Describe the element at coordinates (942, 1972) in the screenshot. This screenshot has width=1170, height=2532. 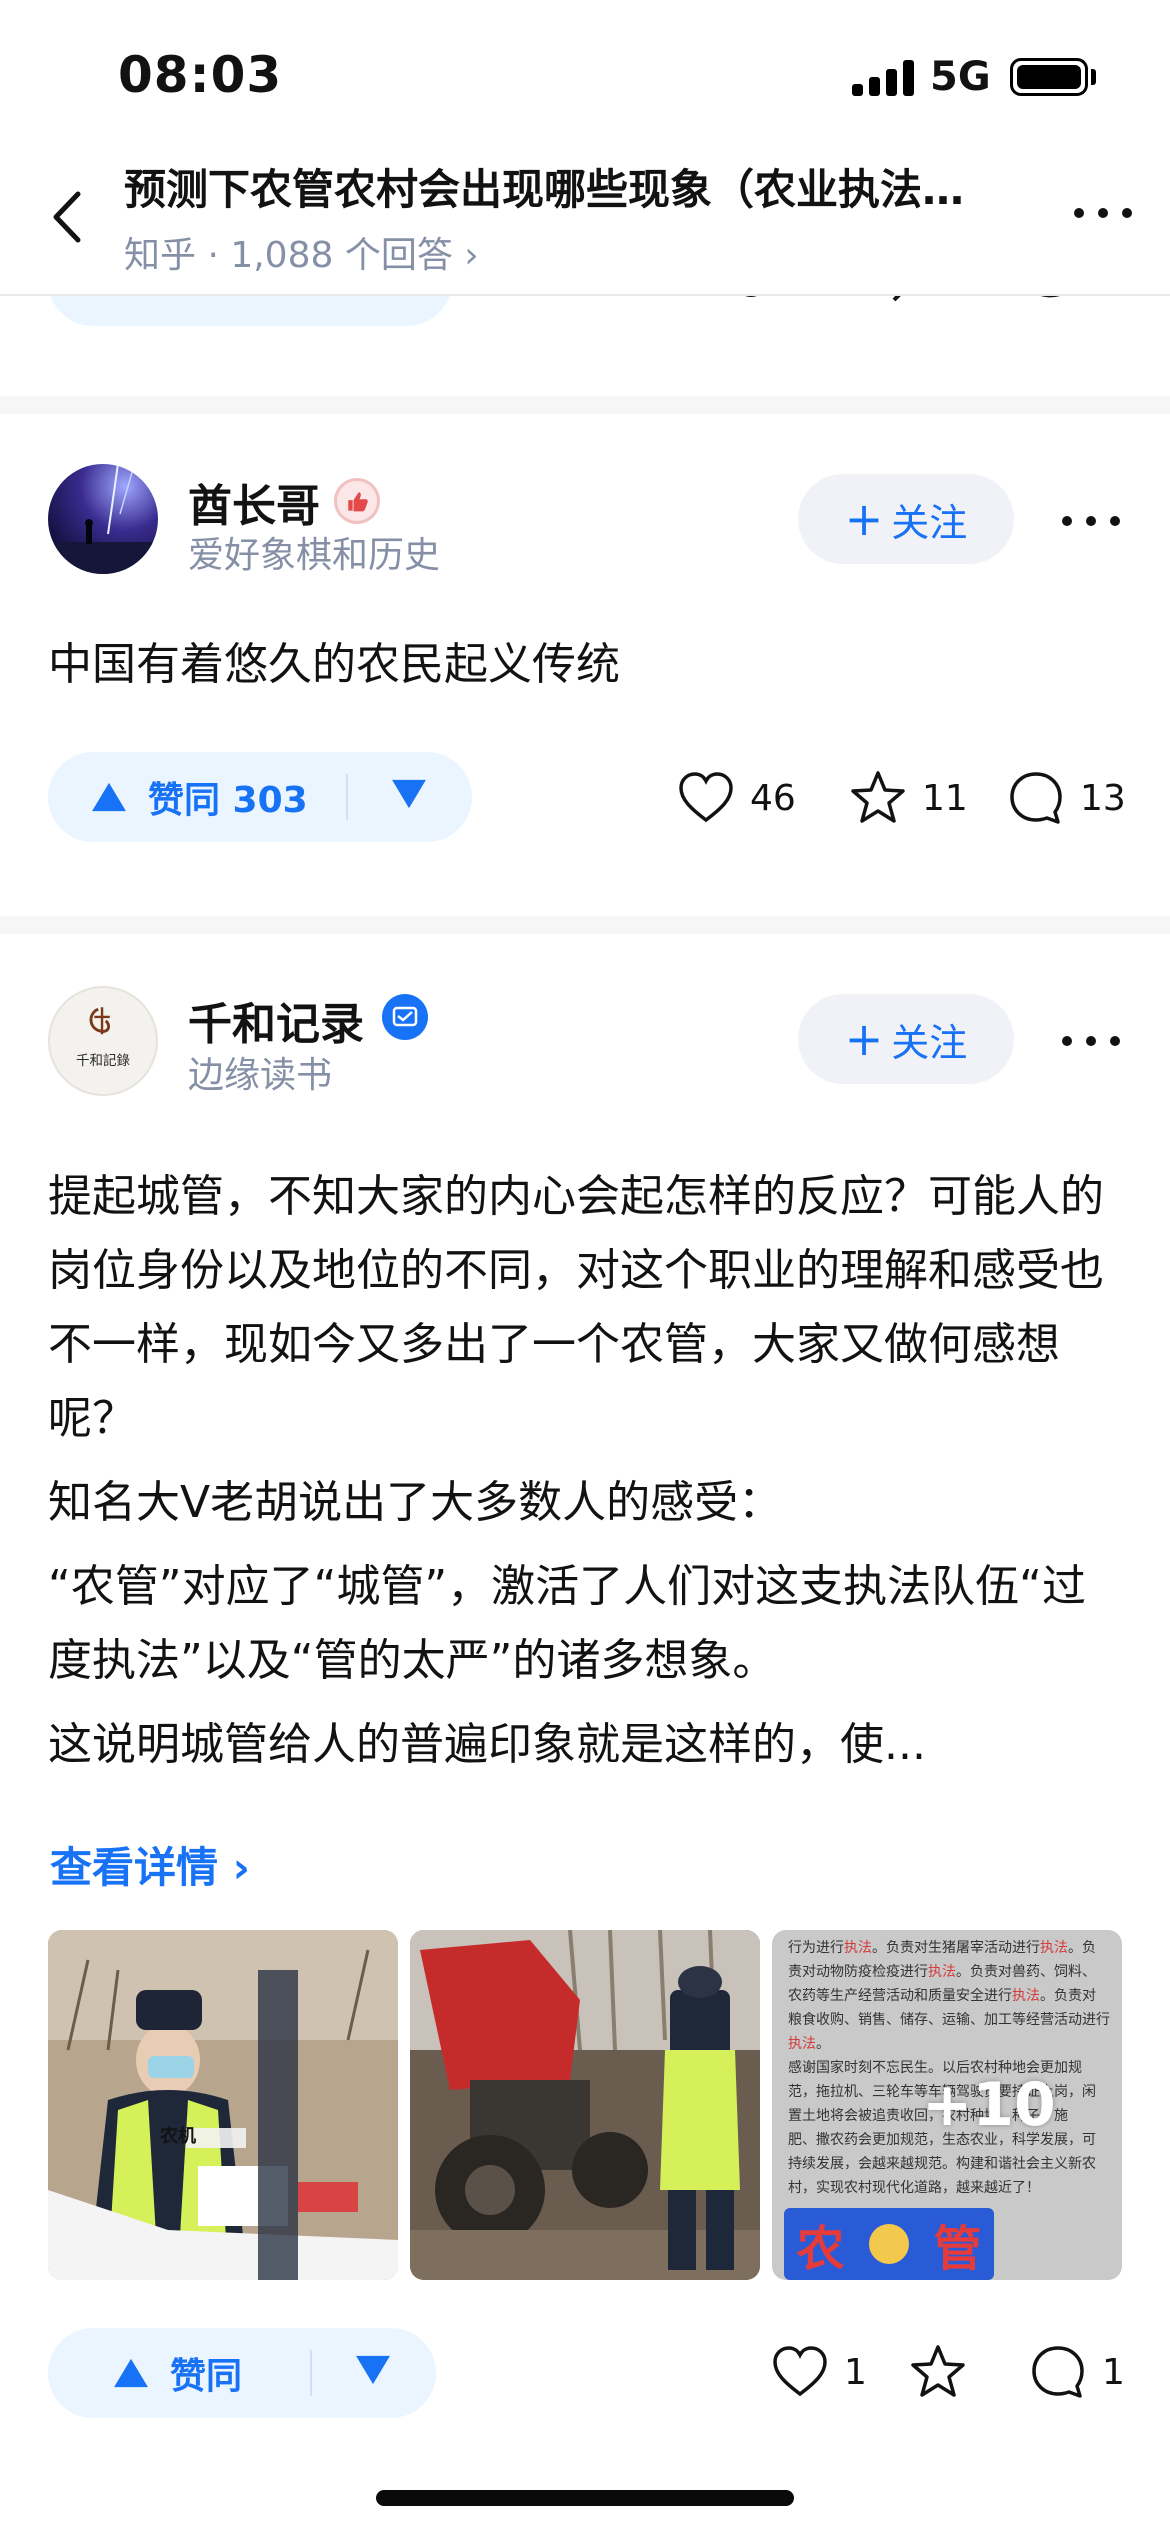
I see `document-line: 责对动物防疫检疫进行执法。负责对兽药、饲料、` at that location.